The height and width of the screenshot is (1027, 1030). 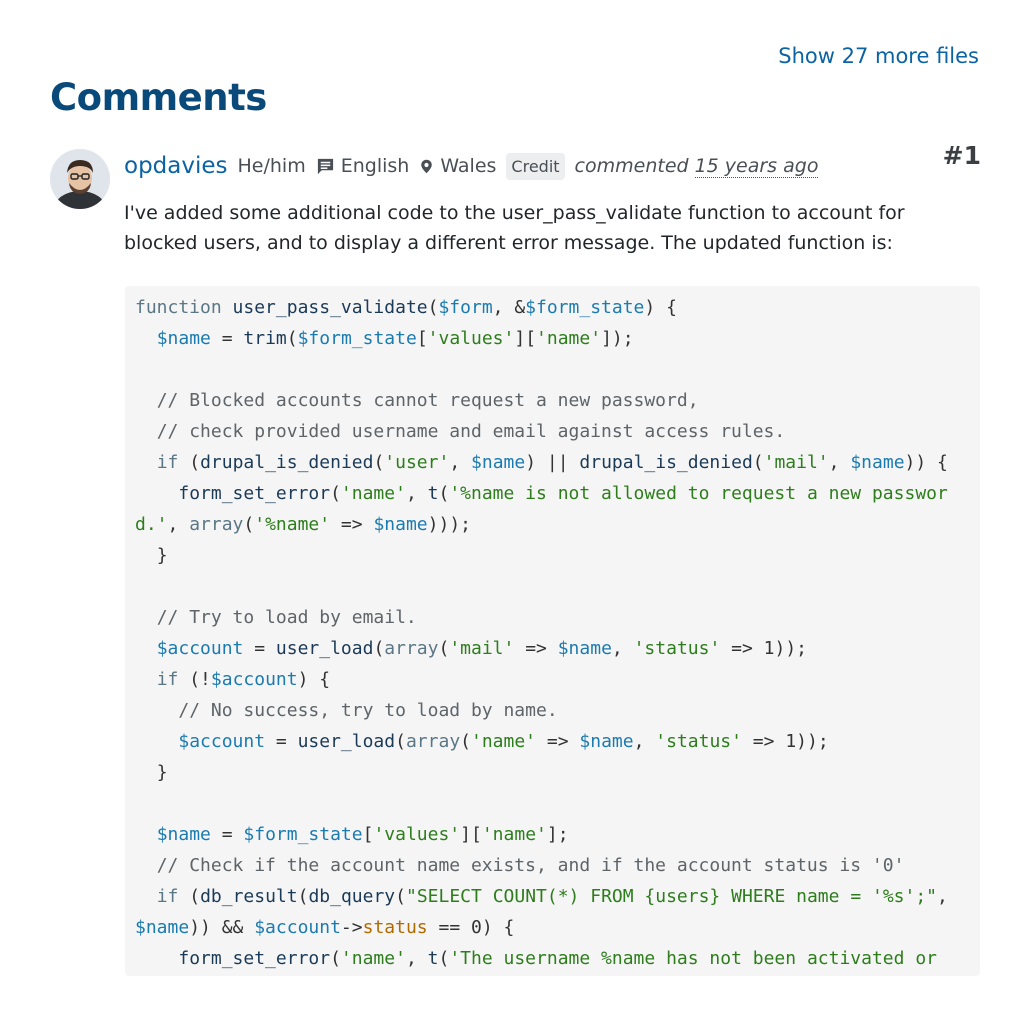 What do you see at coordinates (878, 56) in the screenshot?
I see `show-more-files-link: Show 27 more files` at bounding box center [878, 56].